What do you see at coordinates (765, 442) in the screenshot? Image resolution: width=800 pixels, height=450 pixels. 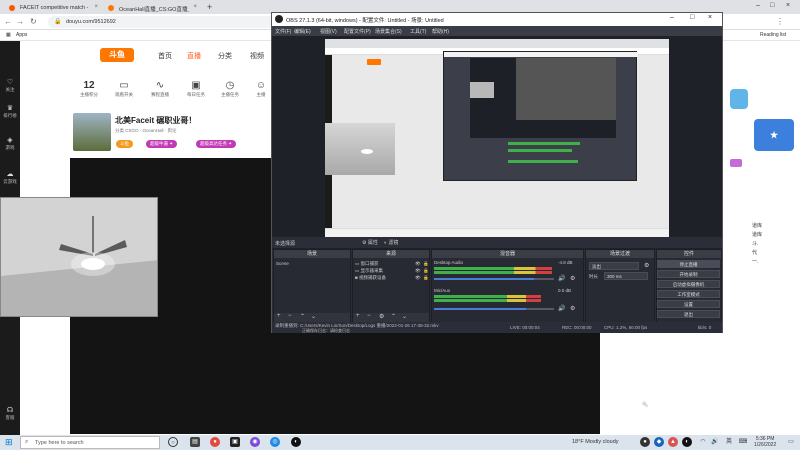 I see `taskbar-clock: 5:36 PM 1/26/2022` at bounding box center [765, 442].